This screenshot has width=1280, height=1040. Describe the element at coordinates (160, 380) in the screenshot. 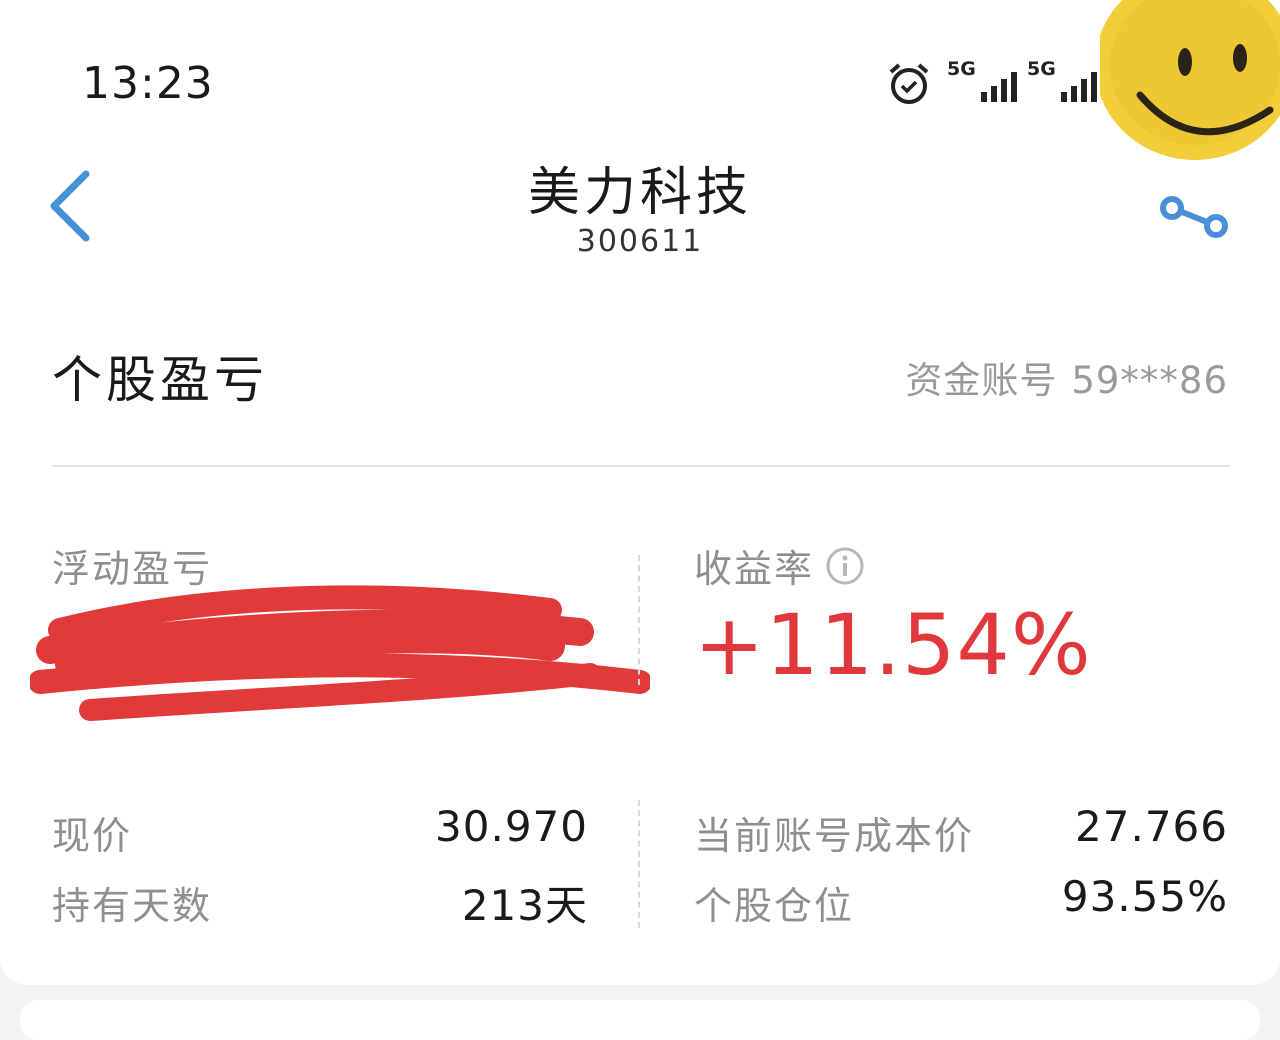

I see `section-title: 个股盈亏` at that location.